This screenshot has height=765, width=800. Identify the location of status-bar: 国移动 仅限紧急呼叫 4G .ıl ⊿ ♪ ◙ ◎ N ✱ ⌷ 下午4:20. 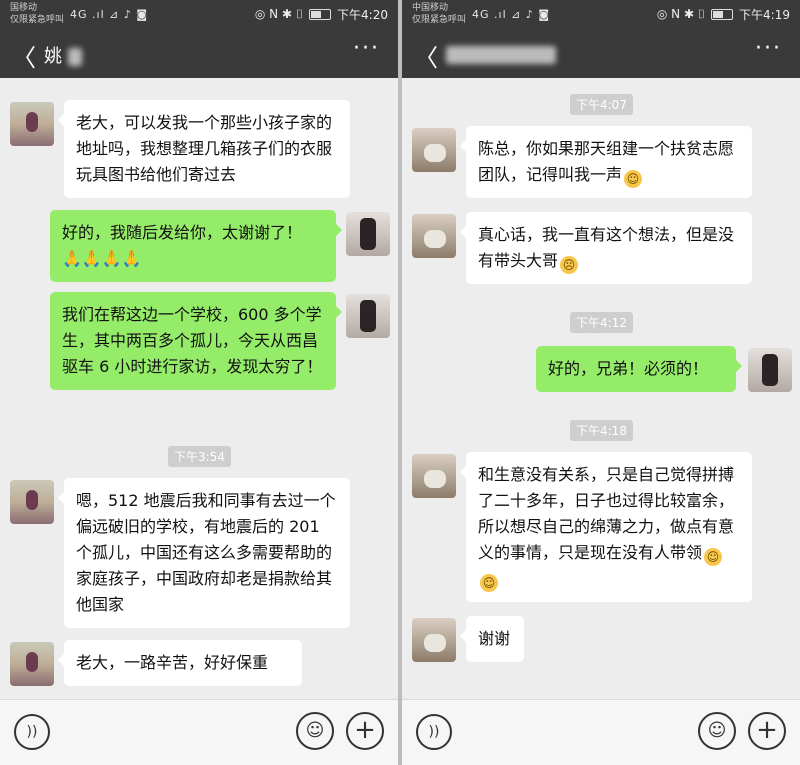
(199, 14).